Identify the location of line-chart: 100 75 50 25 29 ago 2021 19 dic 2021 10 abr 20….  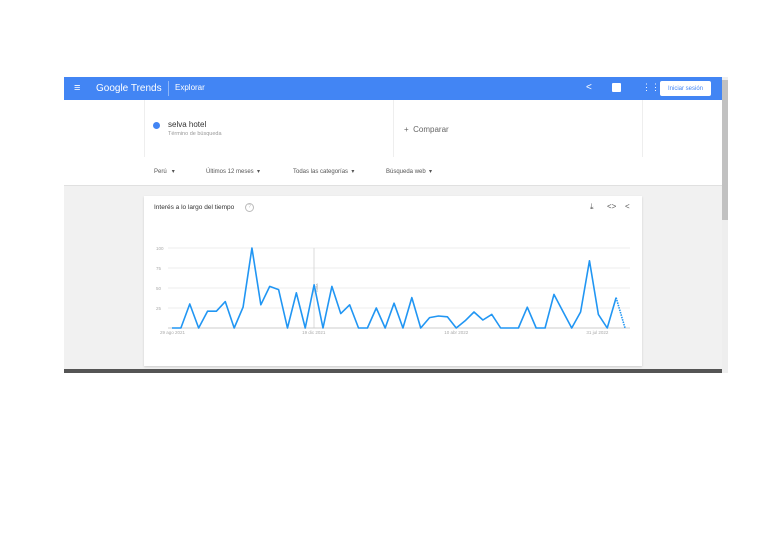
(393, 290).